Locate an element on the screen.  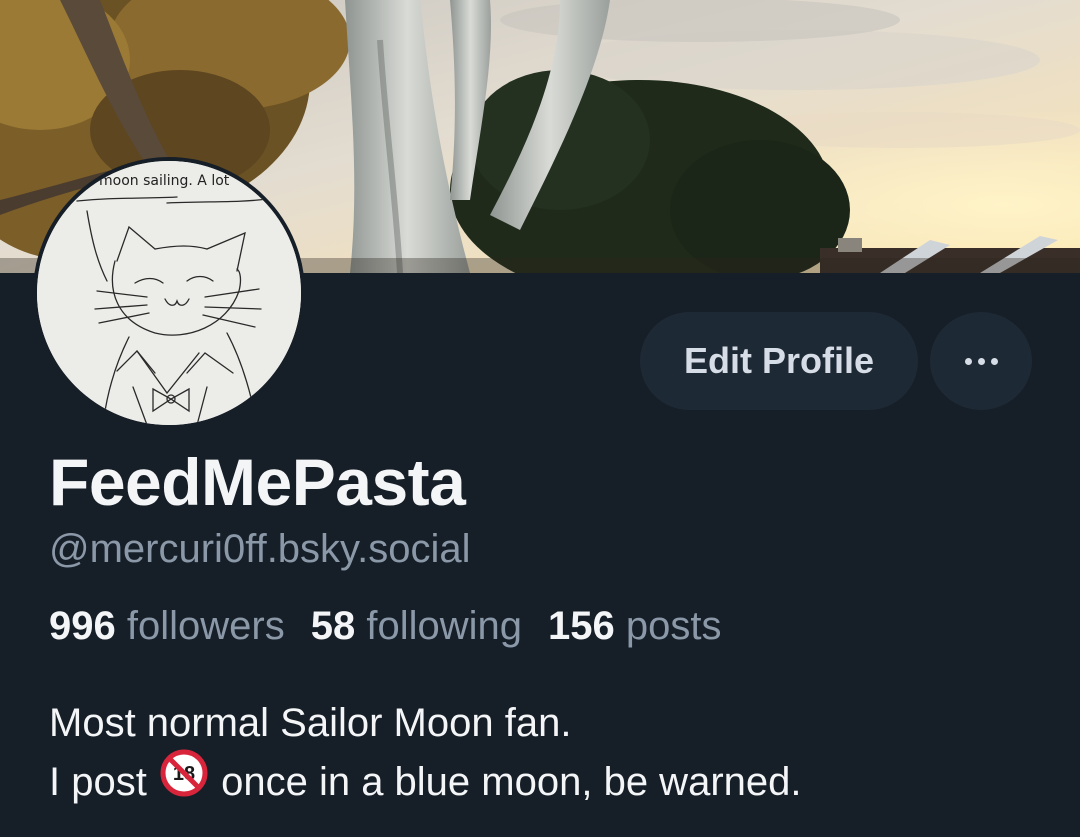
posts-label: posts is located at coordinates (673, 626).